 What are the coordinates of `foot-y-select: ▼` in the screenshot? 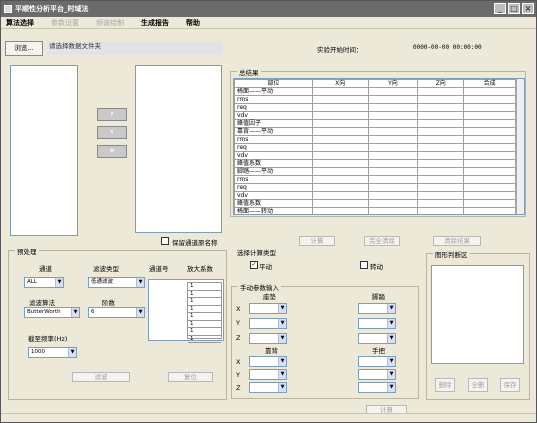 It's located at (377, 323).